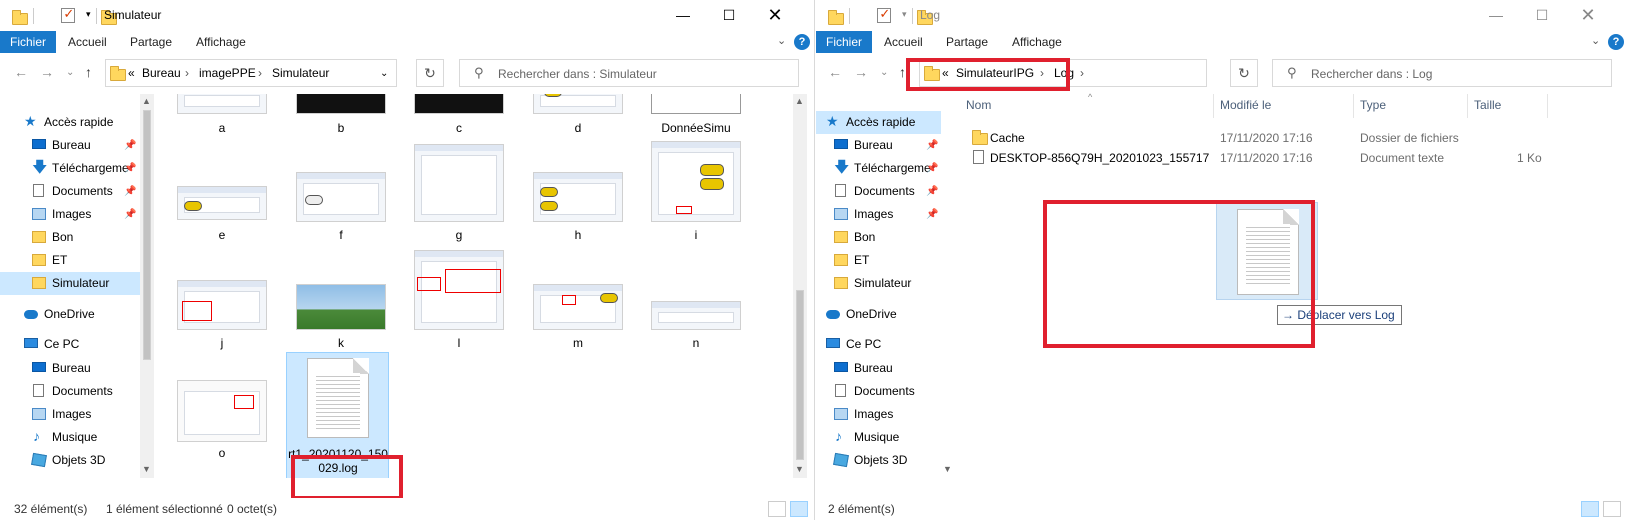 This screenshot has width=1627, height=520. Describe the element at coordinates (629, 73) in the screenshot. I see `search-input: ⚲ Rechercher dans : Simulateur` at that location.